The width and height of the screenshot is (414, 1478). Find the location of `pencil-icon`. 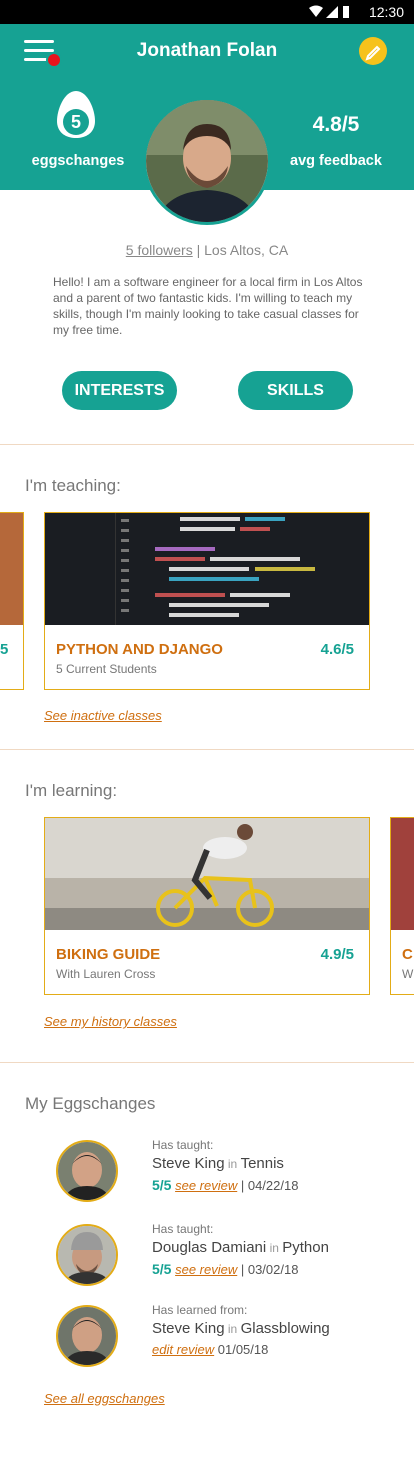

pencil-icon is located at coordinates (373, 53).